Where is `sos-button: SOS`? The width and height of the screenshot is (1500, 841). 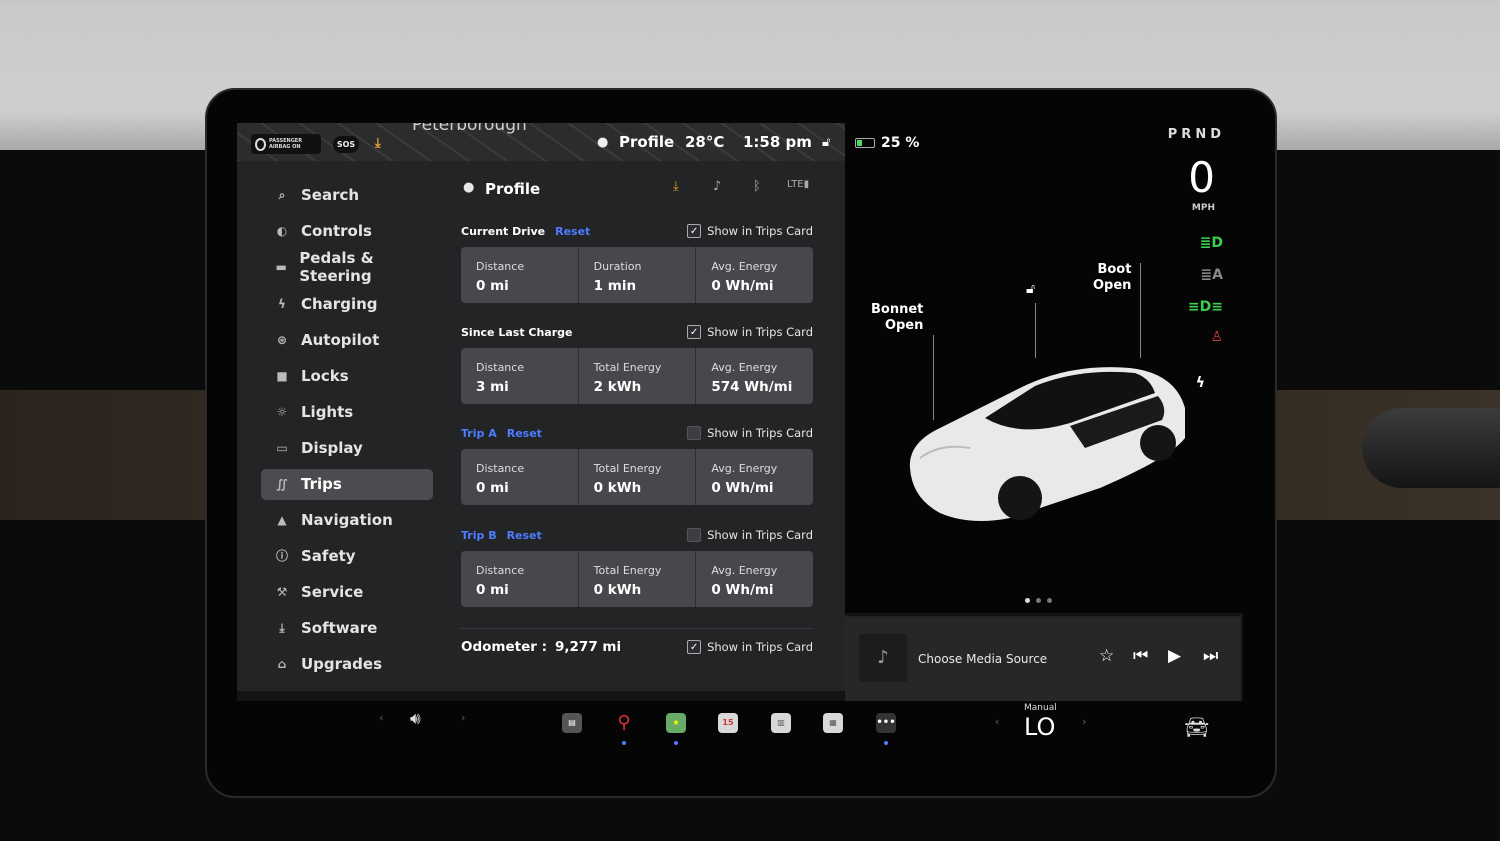 sos-button: SOS is located at coordinates (346, 144).